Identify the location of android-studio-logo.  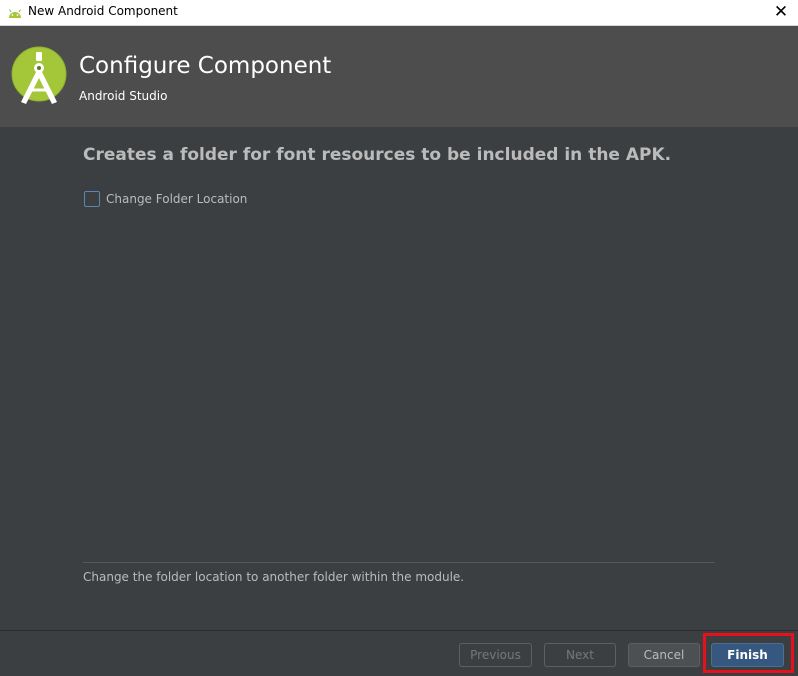
(39, 75).